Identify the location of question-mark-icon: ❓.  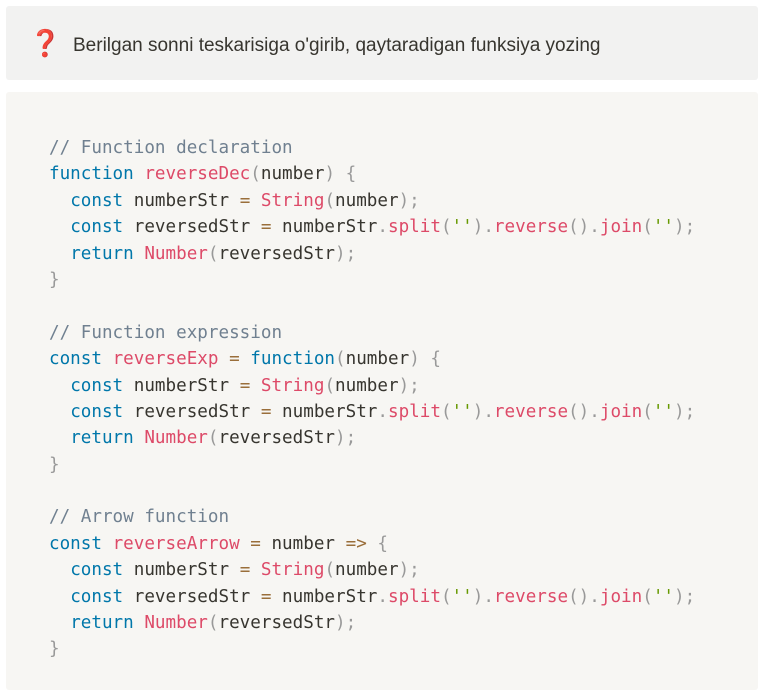
(45, 44).